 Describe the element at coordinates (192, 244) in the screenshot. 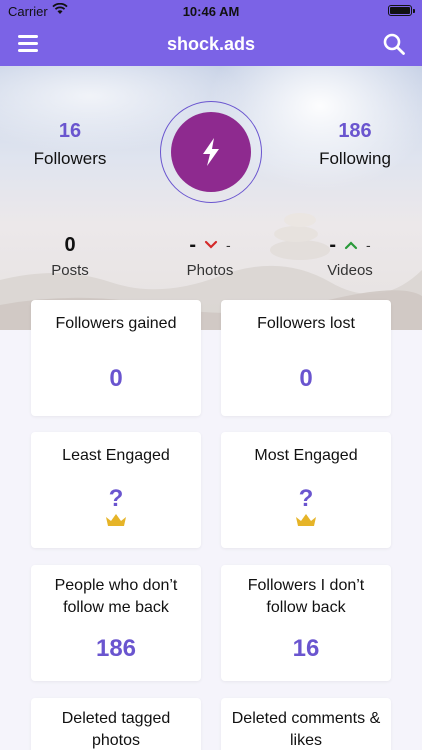

I see `photos-count: -` at that location.